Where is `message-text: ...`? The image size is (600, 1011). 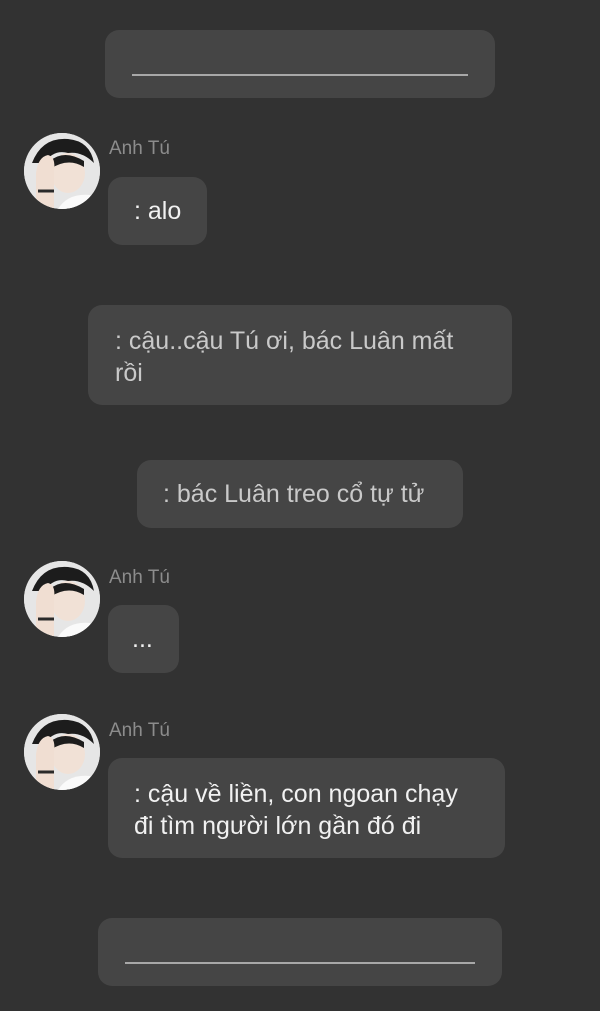 message-text: ... is located at coordinates (142, 639).